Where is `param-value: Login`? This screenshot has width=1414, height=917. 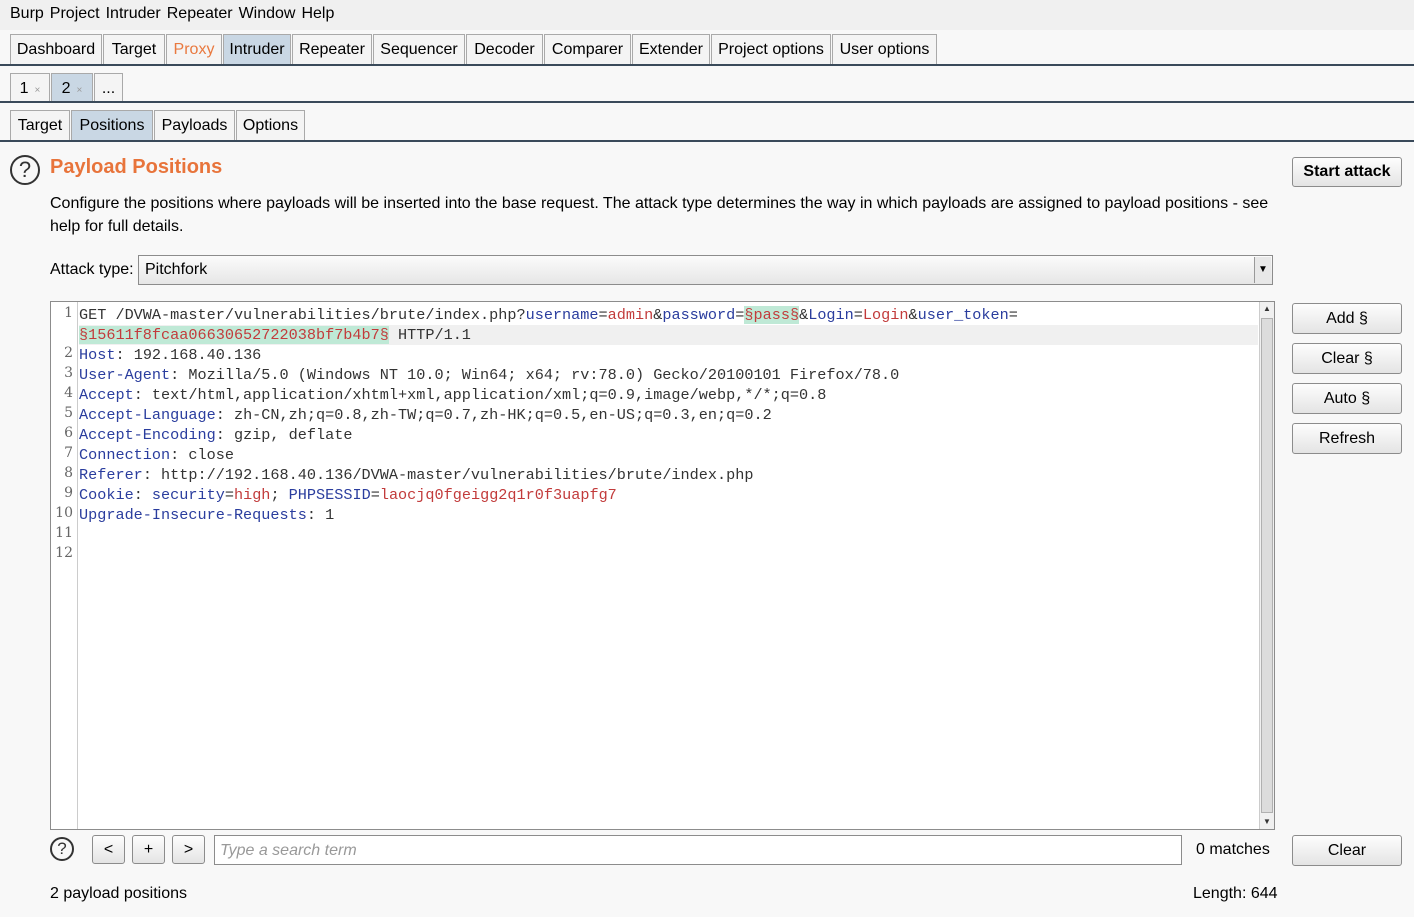
param-value: Login is located at coordinates (885, 315).